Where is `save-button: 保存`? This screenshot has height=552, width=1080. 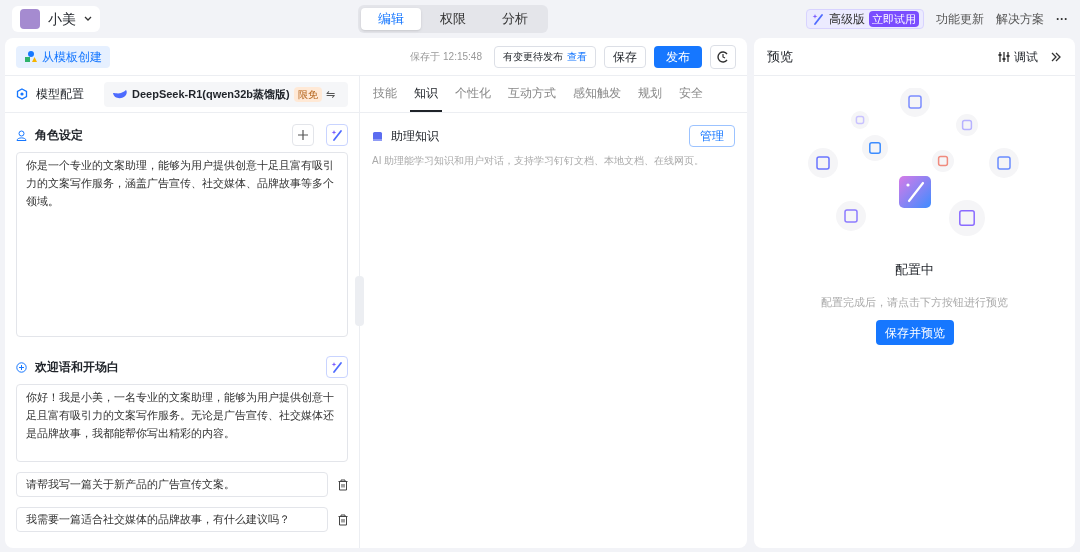
save-button: 保存 is located at coordinates (625, 56).